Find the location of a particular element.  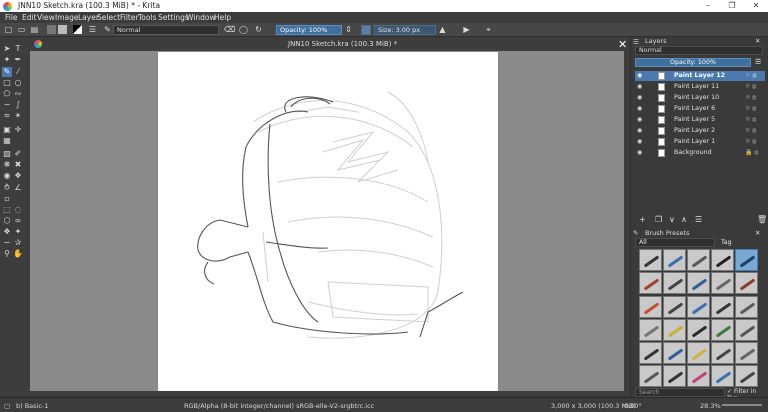

dynamic-brush-tool-icon: ≈ is located at coordinates (7, 116).